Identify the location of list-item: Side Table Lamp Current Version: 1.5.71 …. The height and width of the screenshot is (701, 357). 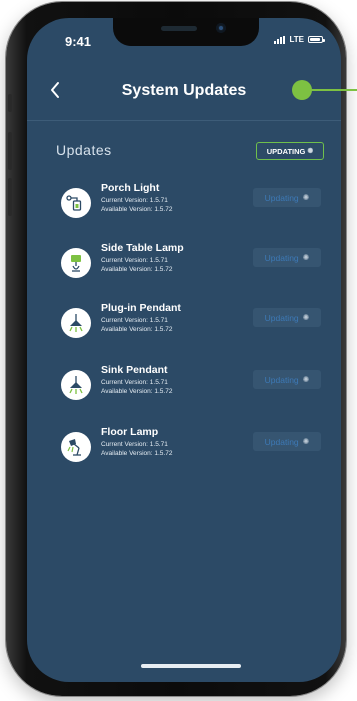
(193, 263).